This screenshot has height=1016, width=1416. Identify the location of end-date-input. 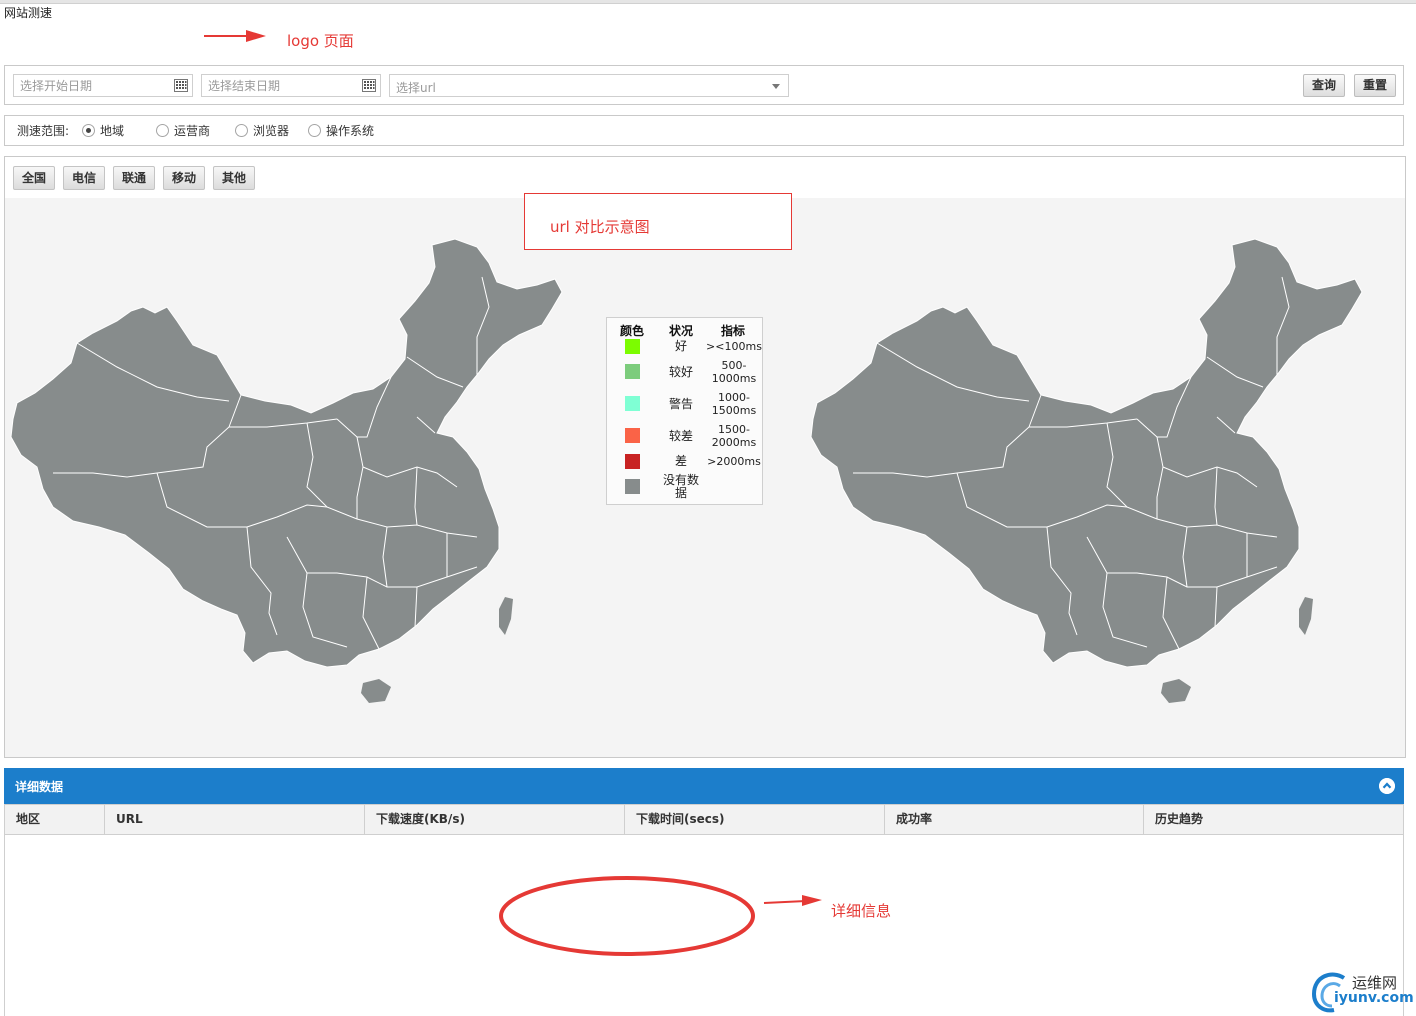
(277, 85).